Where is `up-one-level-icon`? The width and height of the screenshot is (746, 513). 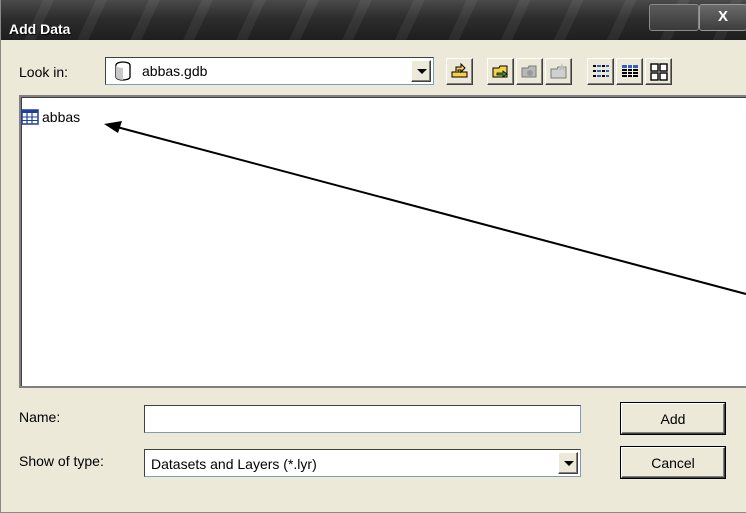 up-one-level-icon is located at coordinates (459, 70).